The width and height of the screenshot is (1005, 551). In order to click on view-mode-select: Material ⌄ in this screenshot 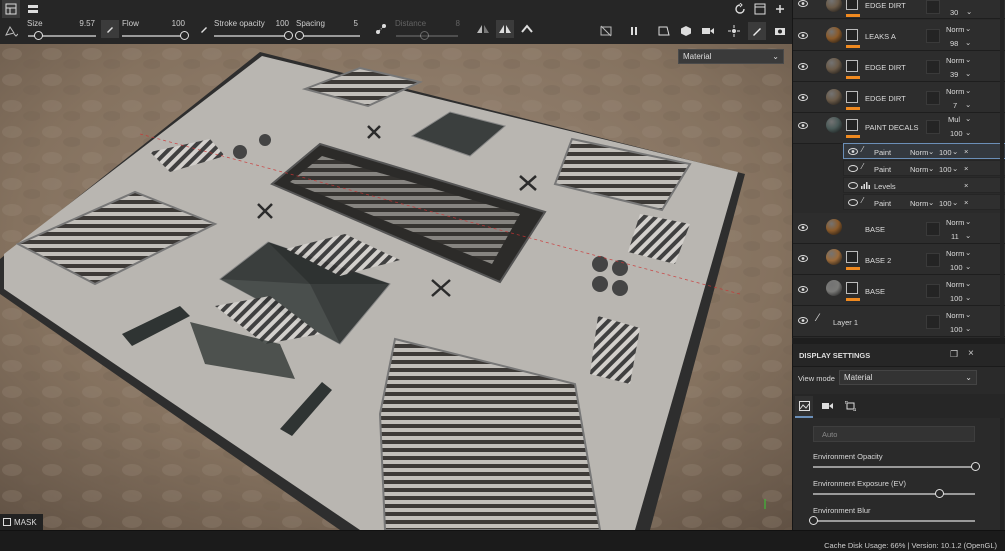, I will do `click(908, 377)`.